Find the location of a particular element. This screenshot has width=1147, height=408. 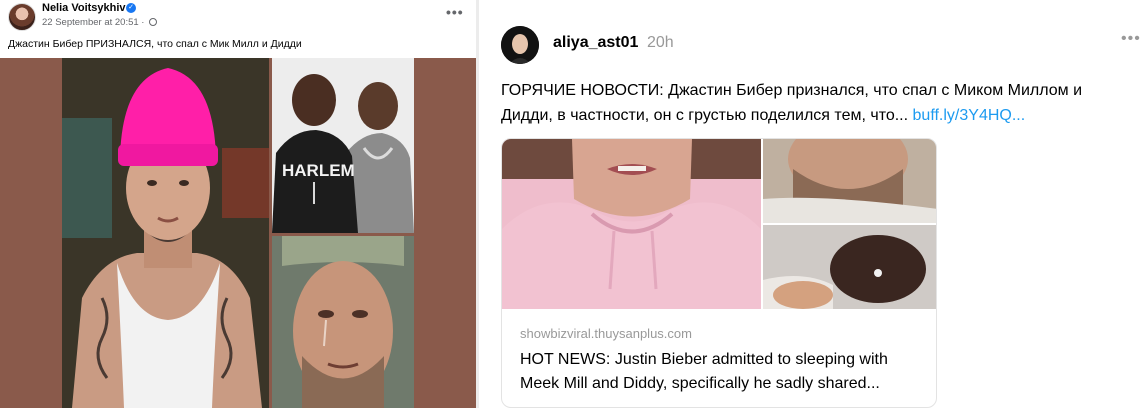

card-domain: showbizviral.thuysanplus.com is located at coordinates (606, 333).